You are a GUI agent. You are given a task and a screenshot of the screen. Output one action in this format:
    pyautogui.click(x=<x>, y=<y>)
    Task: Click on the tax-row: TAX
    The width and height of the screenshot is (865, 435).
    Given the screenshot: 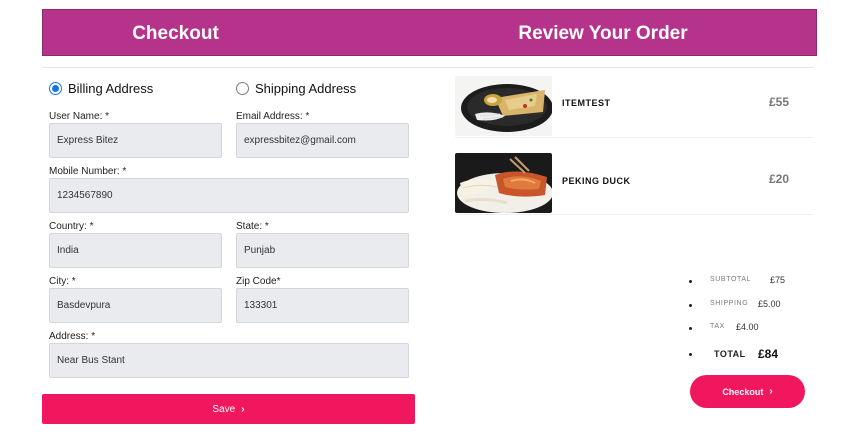 What is the action you would take?
    pyautogui.click(x=717, y=326)
    